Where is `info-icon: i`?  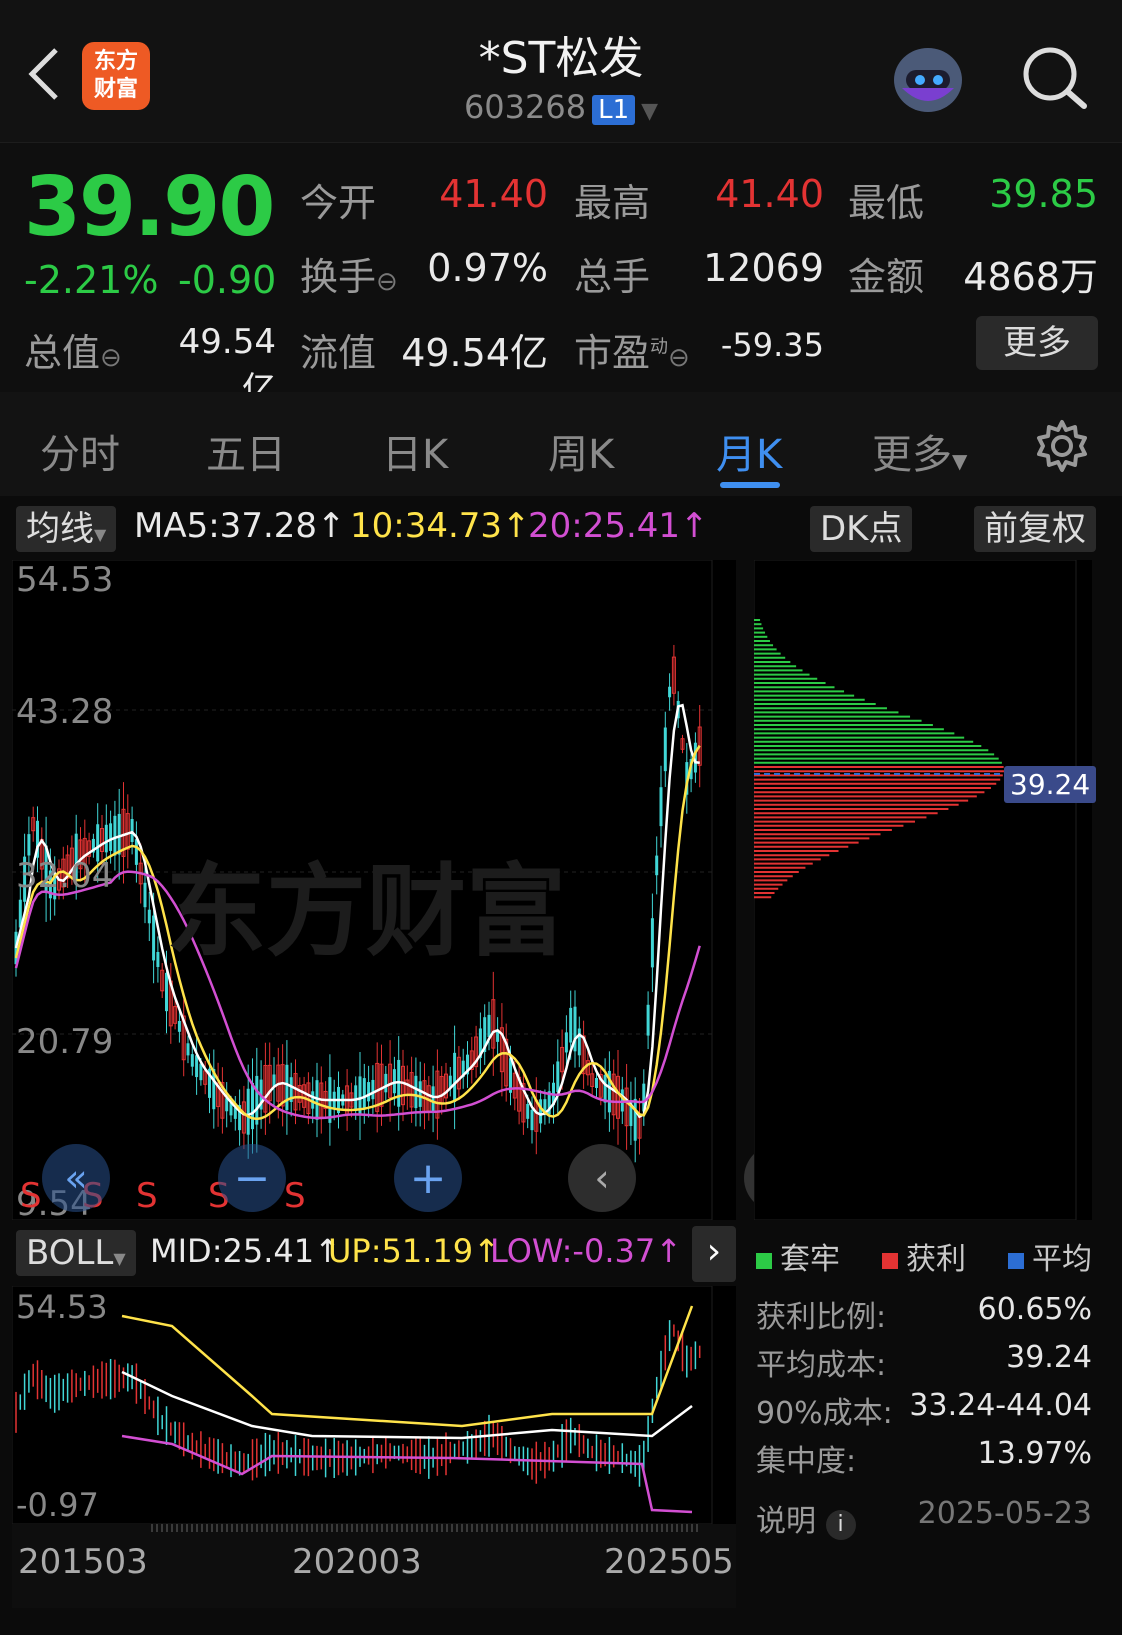 info-icon: i is located at coordinates (840, 1525).